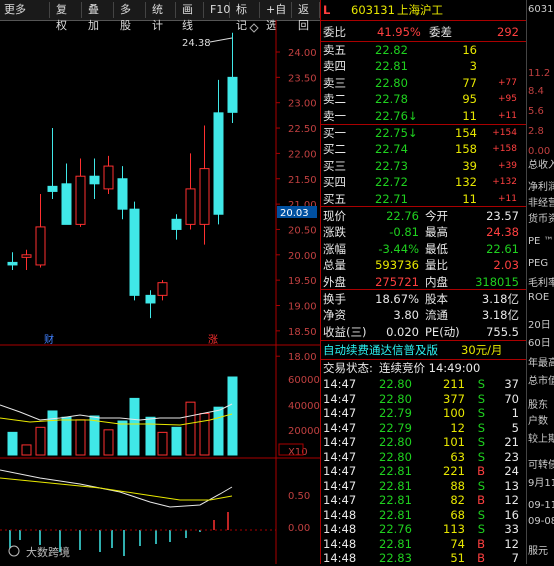 This screenshot has height=566, width=554. Describe the element at coordinates (254, 28) in the screenshot. I see `diamond-icon` at that location.